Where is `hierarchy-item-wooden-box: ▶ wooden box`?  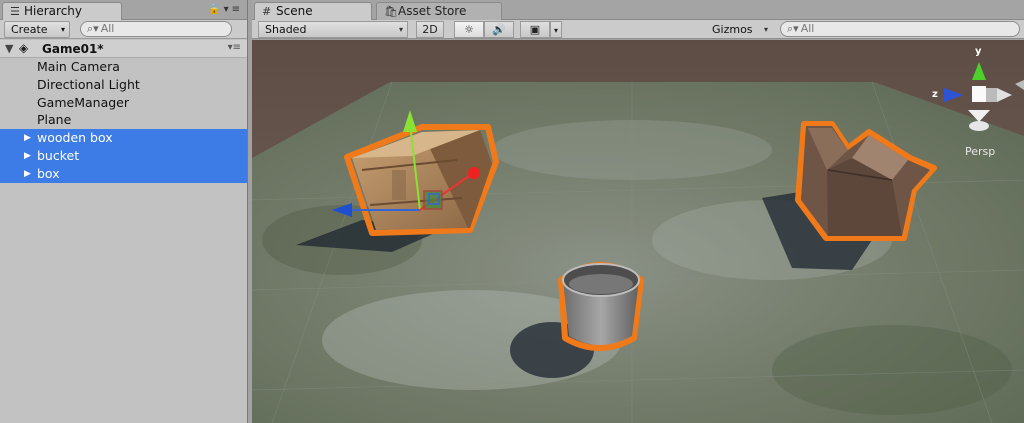
hierarchy-item-wooden-box: ▶ wooden box is located at coordinates (123, 138).